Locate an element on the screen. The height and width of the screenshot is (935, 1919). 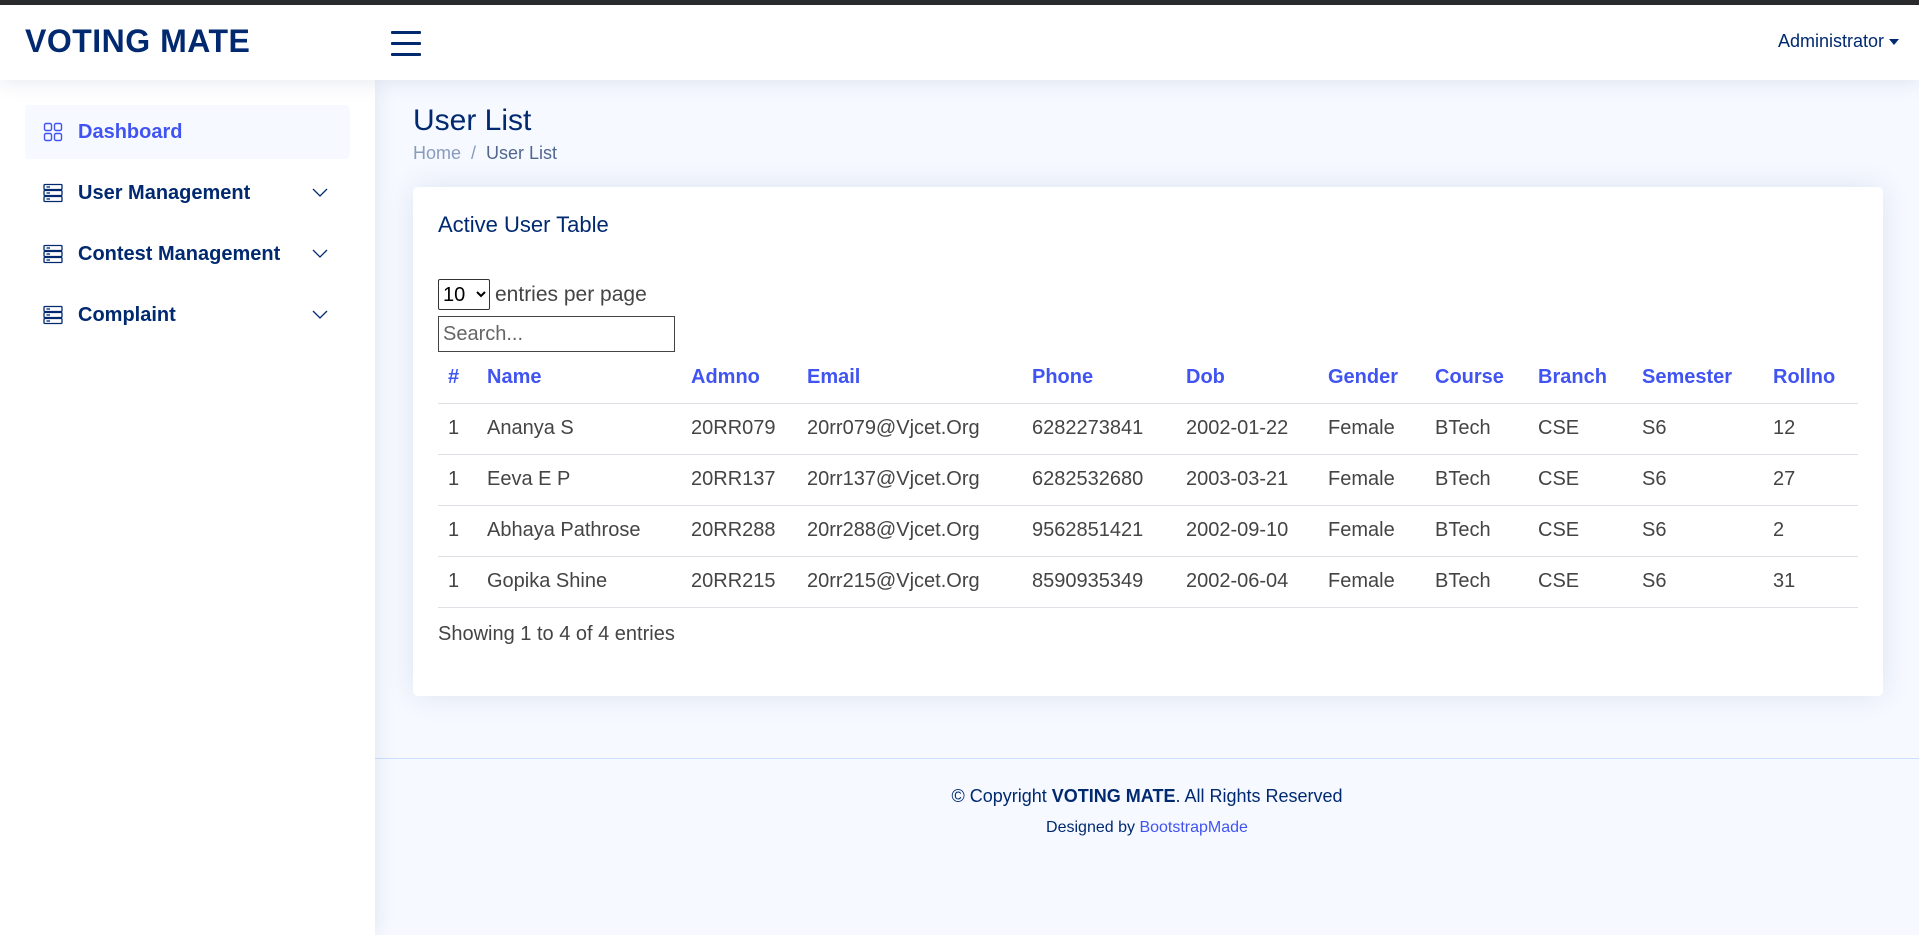
entries-per-page: 10 entries per page is located at coordinates (542, 294).